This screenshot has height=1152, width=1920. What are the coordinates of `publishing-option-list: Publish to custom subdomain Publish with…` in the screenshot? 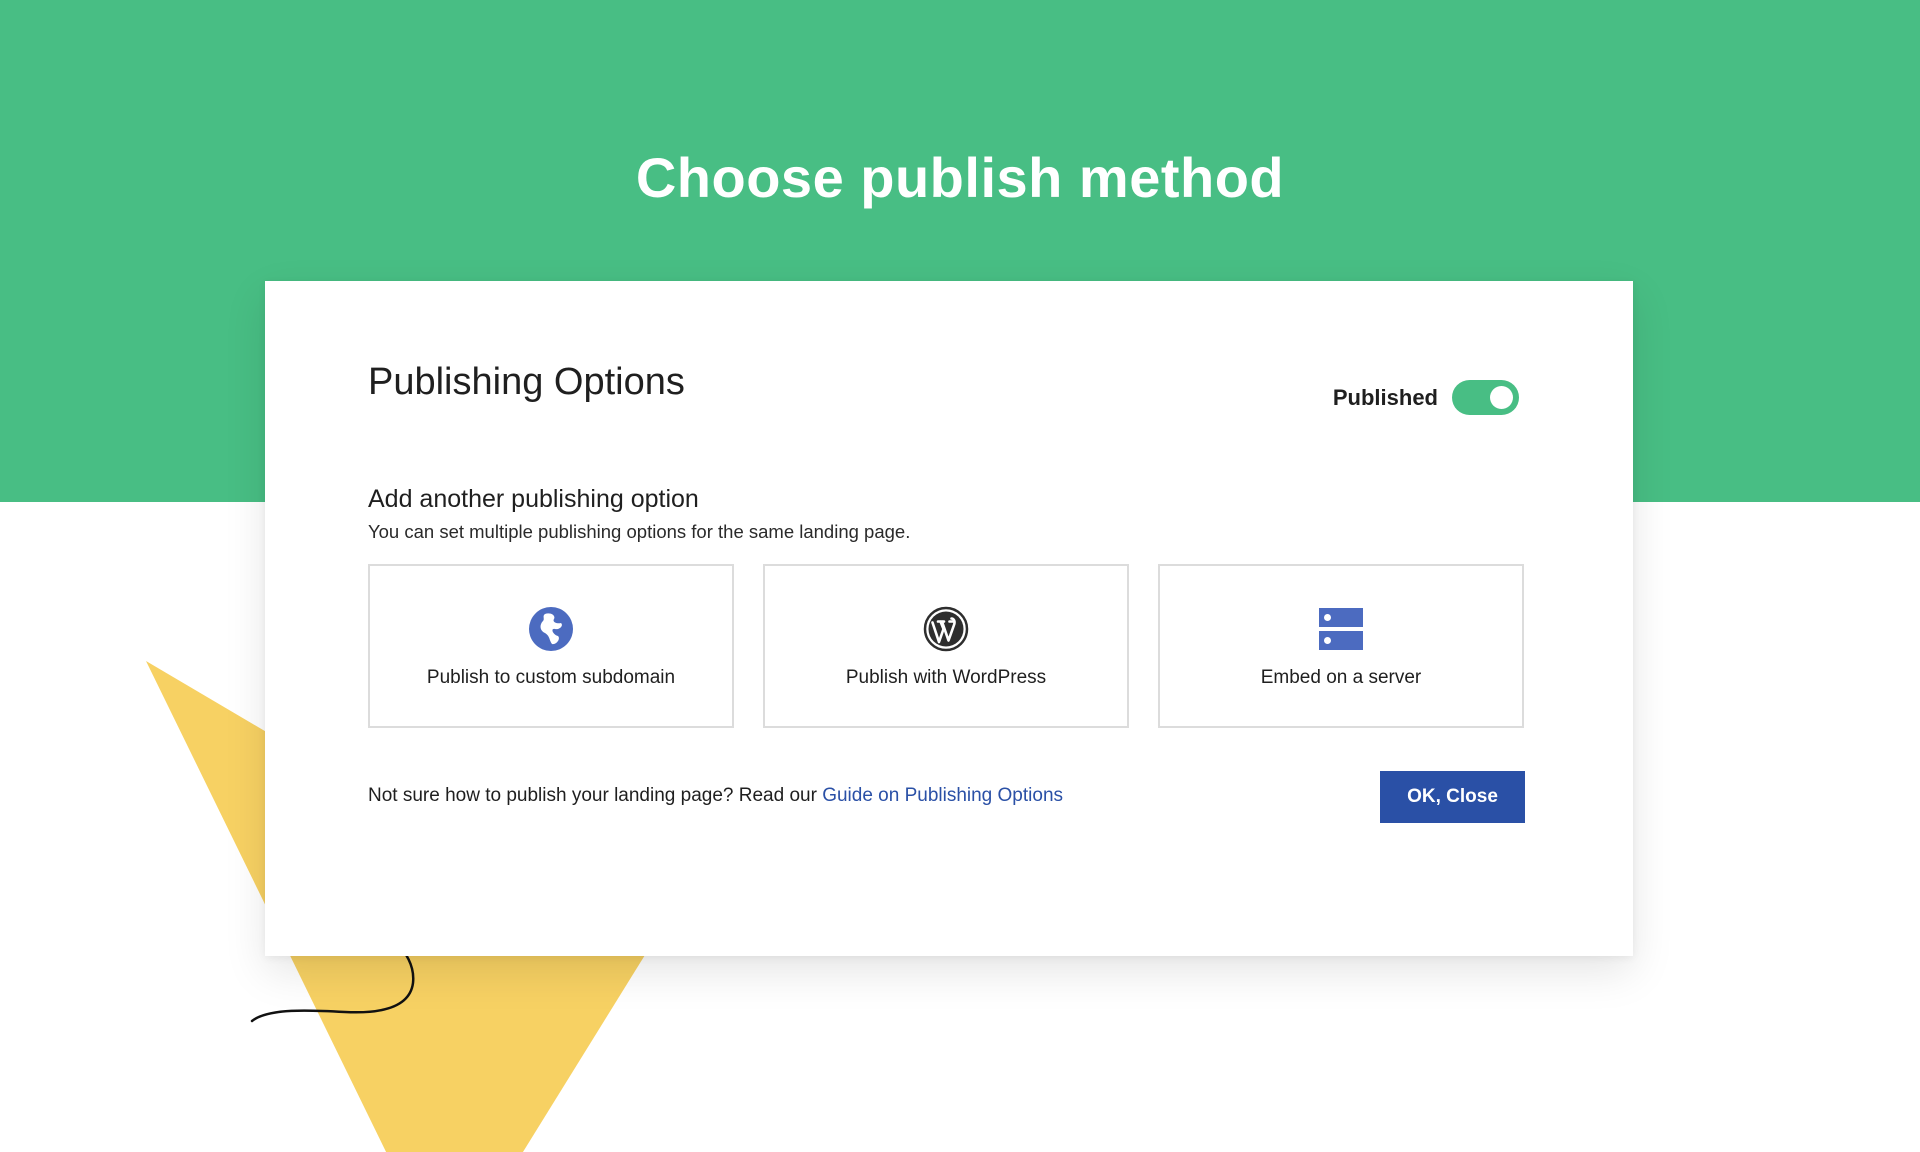 It's located at (946, 646).